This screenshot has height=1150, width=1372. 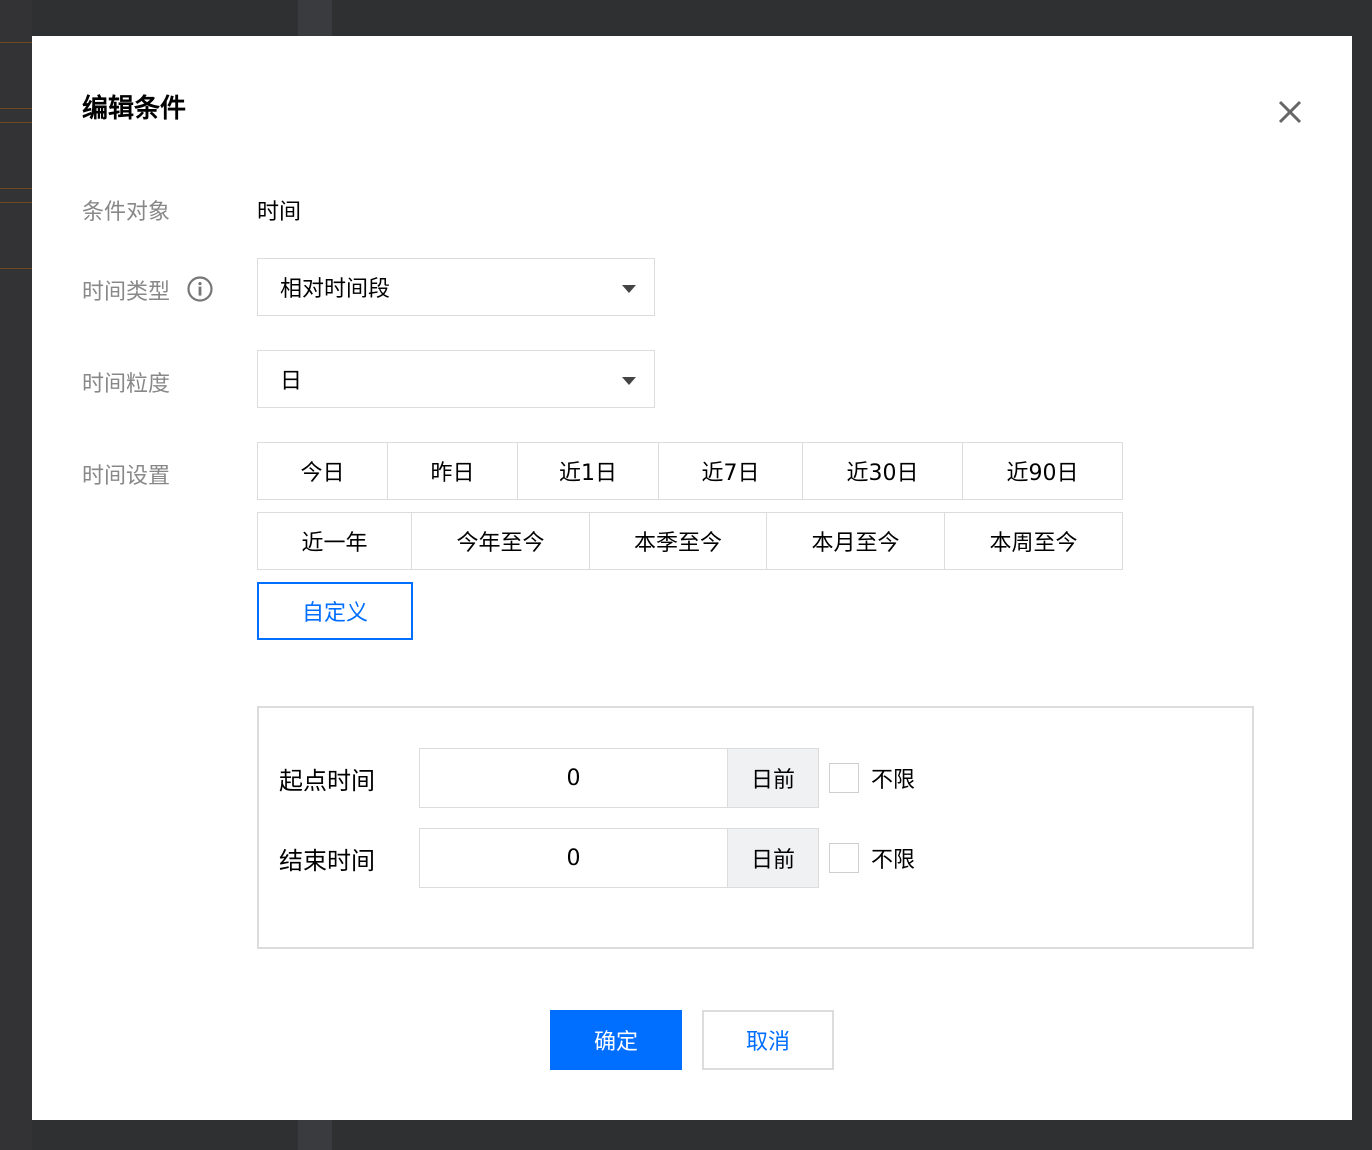 What do you see at coordinates (588, 471) in the screenshot?
I see `quick-range-last-1-day: 近1日` at bounding box center [588, 471].